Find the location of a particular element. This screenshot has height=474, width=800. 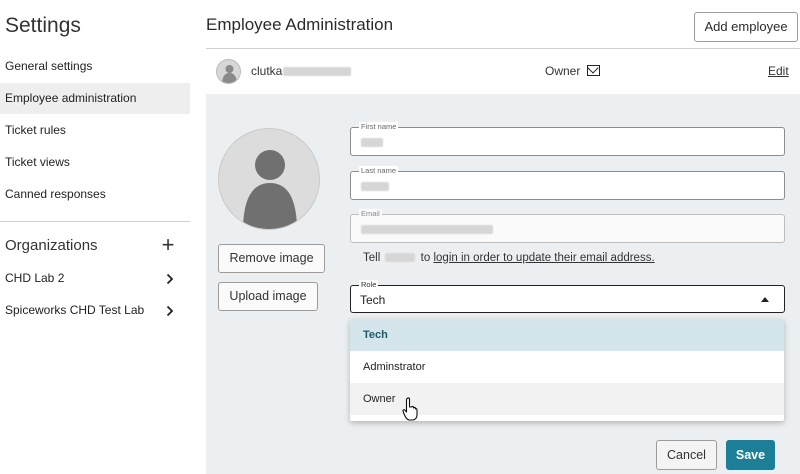

organizations-title: Organizations is located at coordinates (51, 245).